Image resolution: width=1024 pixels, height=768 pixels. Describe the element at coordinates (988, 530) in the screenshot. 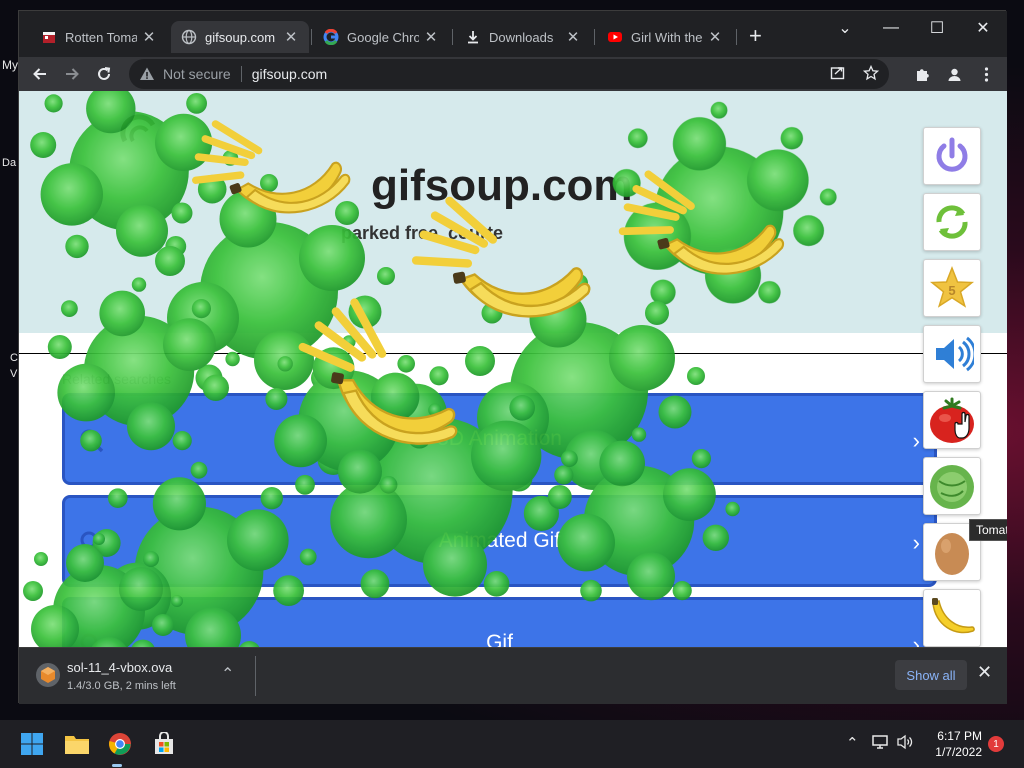

I see `tooltip: Tomato` at that location.